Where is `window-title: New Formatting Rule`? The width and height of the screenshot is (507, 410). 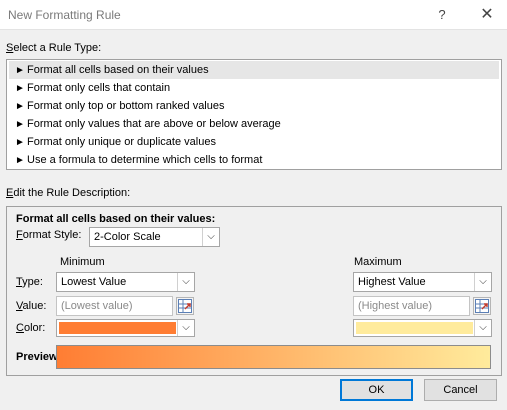
window-title: New Formatting Rule is located at coordinates (64, 15).